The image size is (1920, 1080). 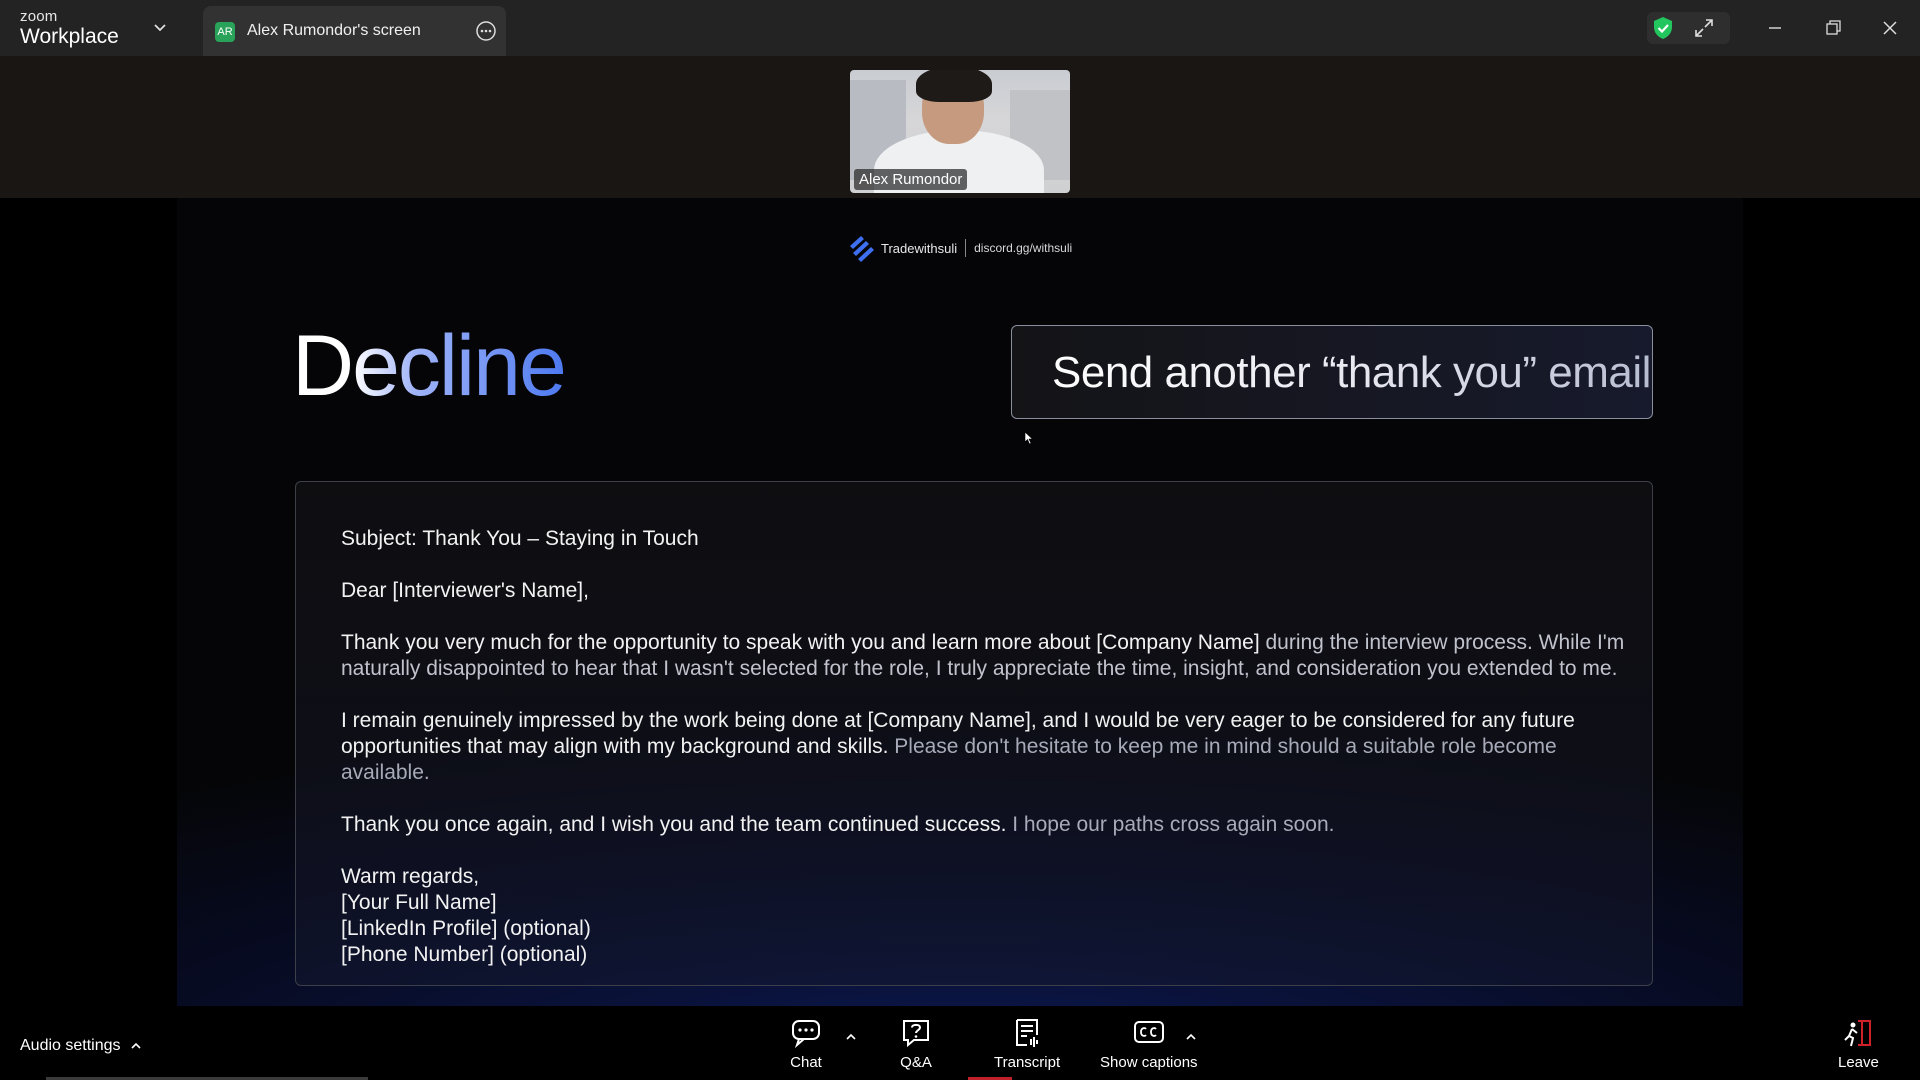 I want to click on slide-title: Decline, so click(x=429, y=366).